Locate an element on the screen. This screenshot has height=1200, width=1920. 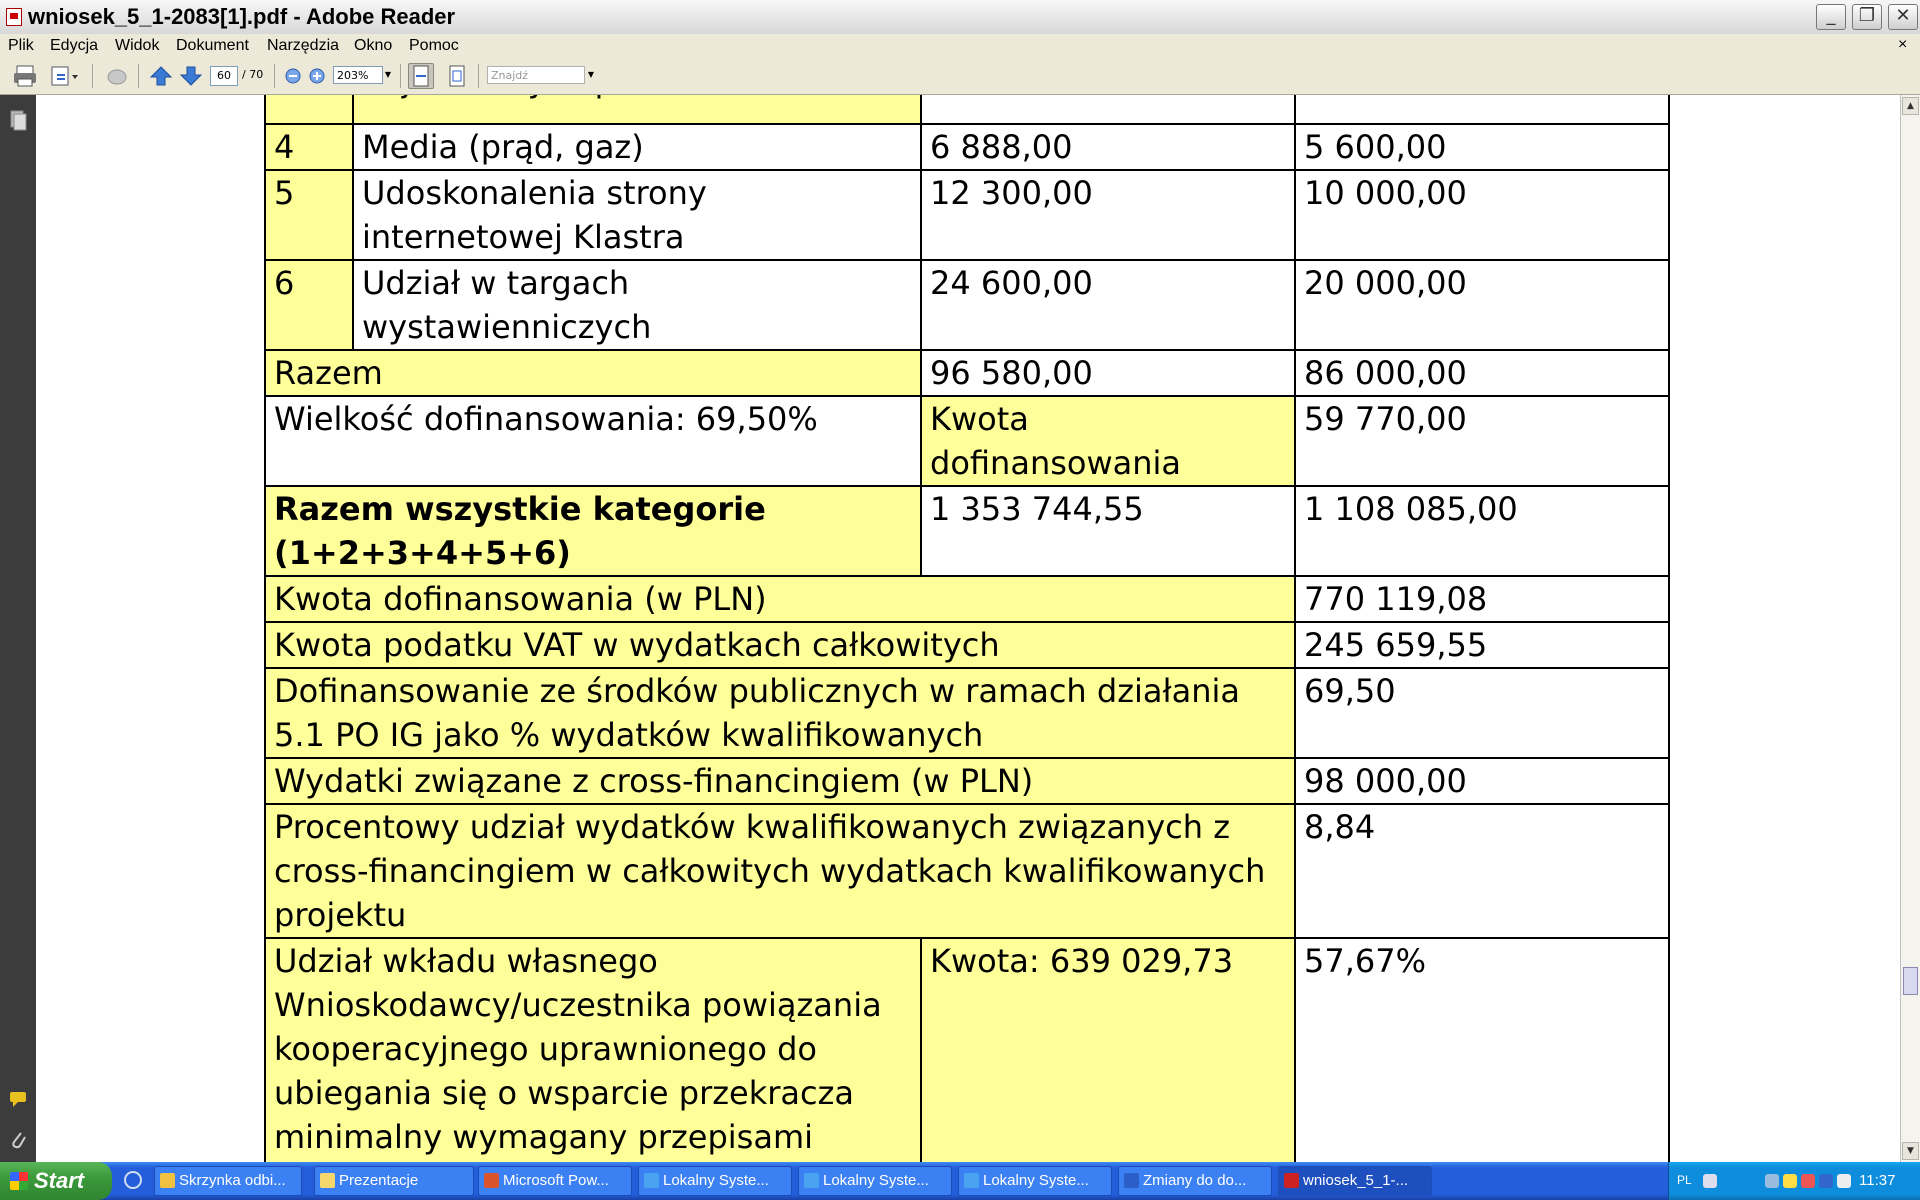
razem-all-total: 1 353 744,55 is located at coordinates (1108, 531).